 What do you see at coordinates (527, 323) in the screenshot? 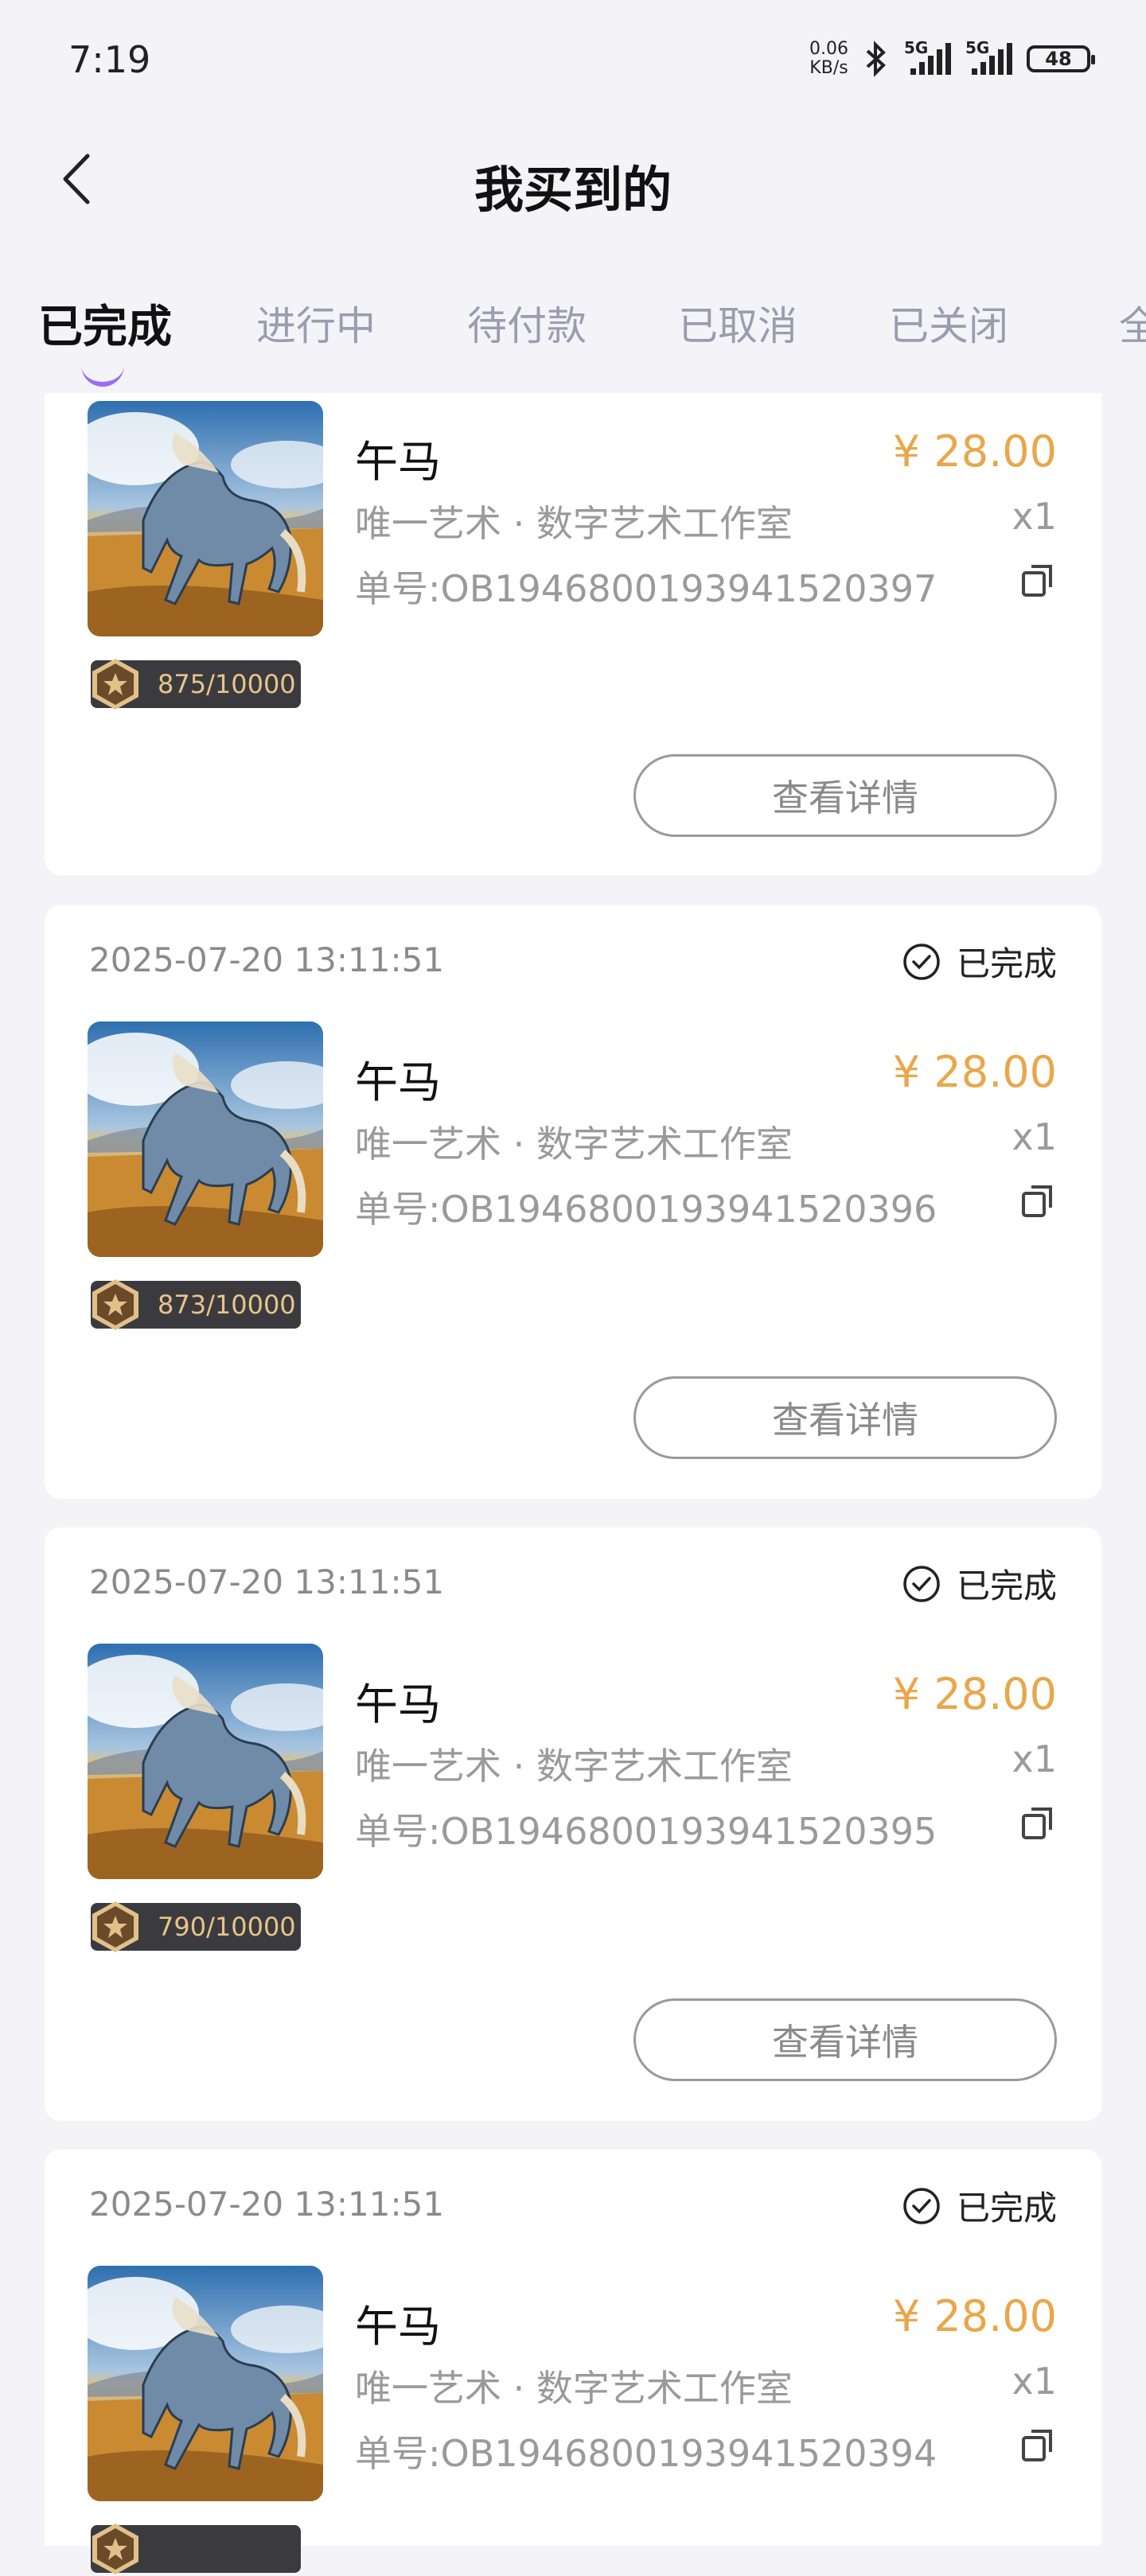
I see `tab-pending-payment: 待付款` at bounding box center [527, 323].